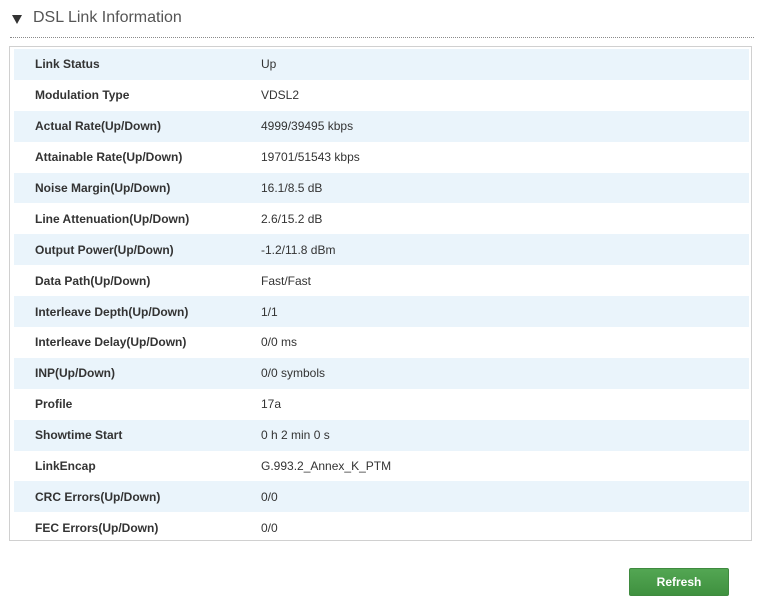 The image size is (770, 606). Describe the element at coordinates (107, 17) in the screenshot. I see `section-title: DSL Link Information` at that location.